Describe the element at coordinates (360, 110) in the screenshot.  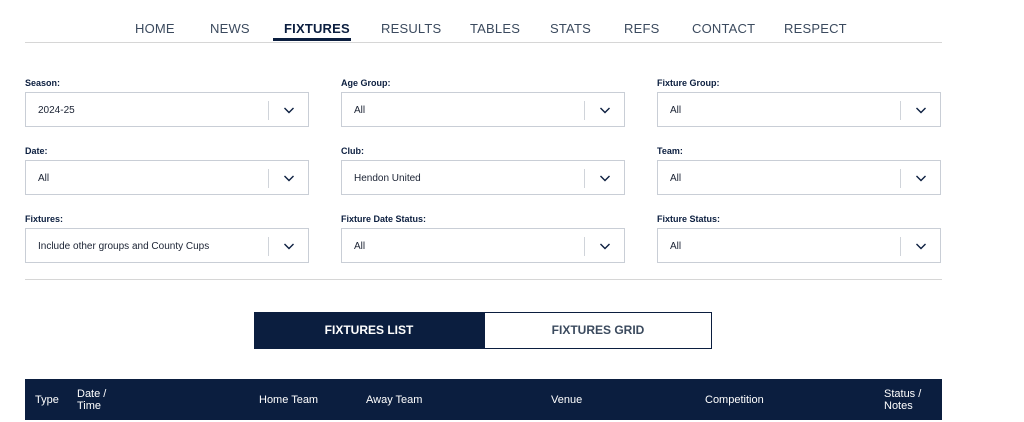
I see `age-group-value: All` at that location.